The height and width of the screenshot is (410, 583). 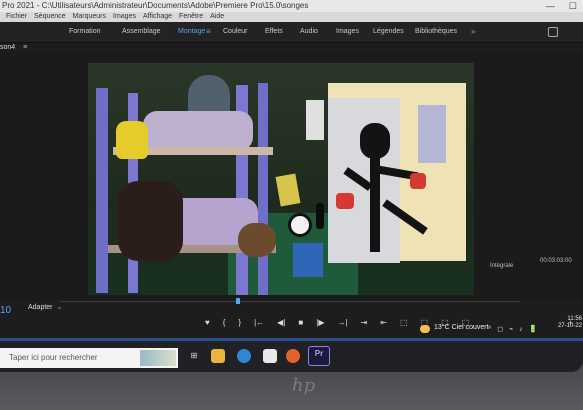 I want to click on premiere-pro-icon: Pr, so click(x=319, y=356).